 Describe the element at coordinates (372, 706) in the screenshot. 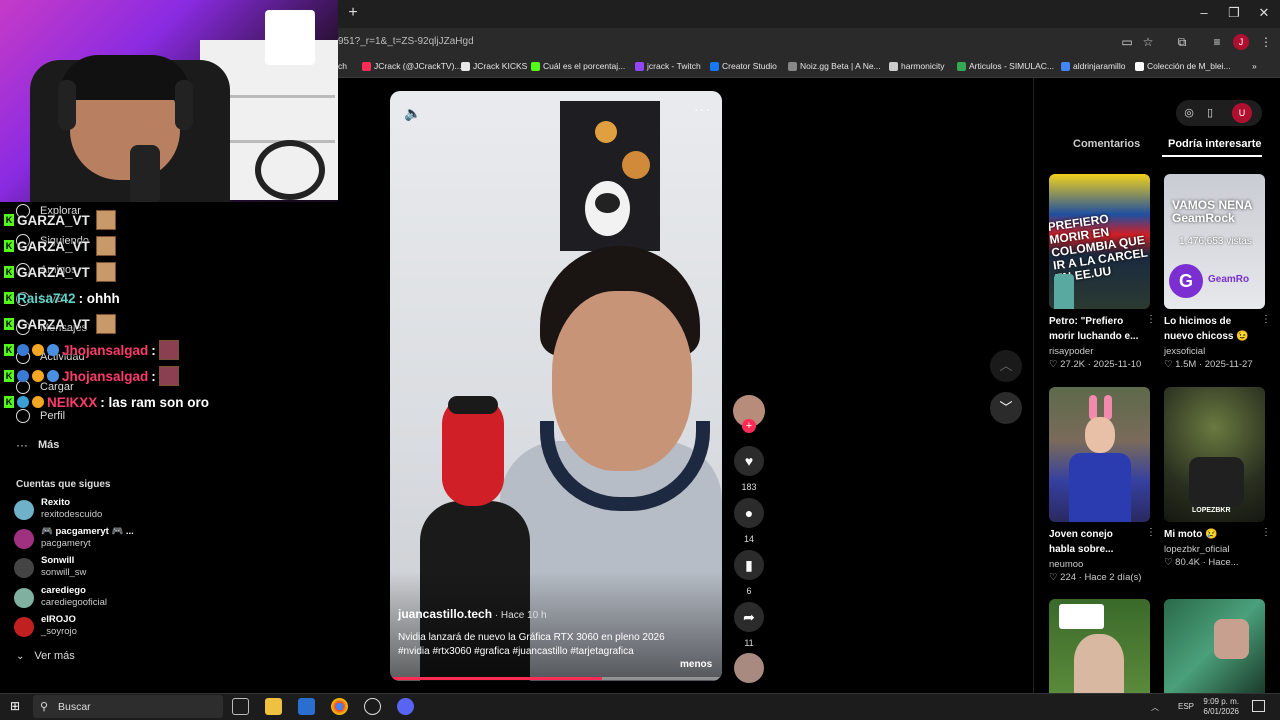

I see `obs-icon` at that location.